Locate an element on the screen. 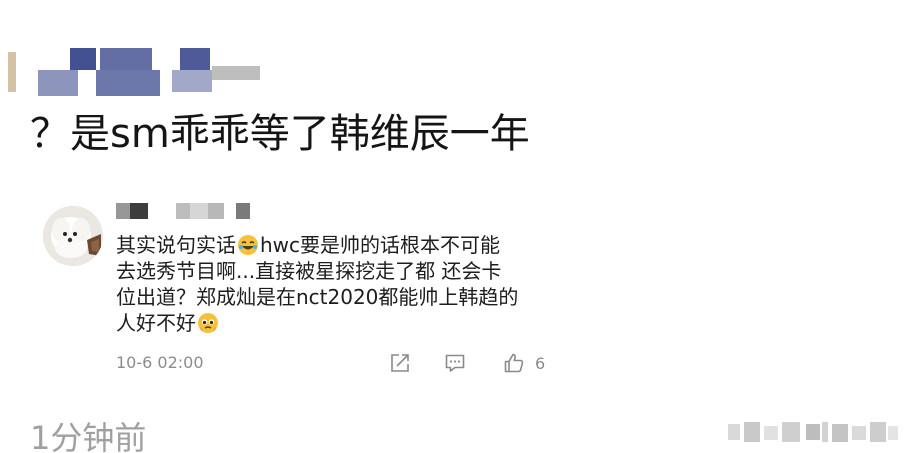 The image size is (917, 453). watermark is located at coordinates (812, 432).